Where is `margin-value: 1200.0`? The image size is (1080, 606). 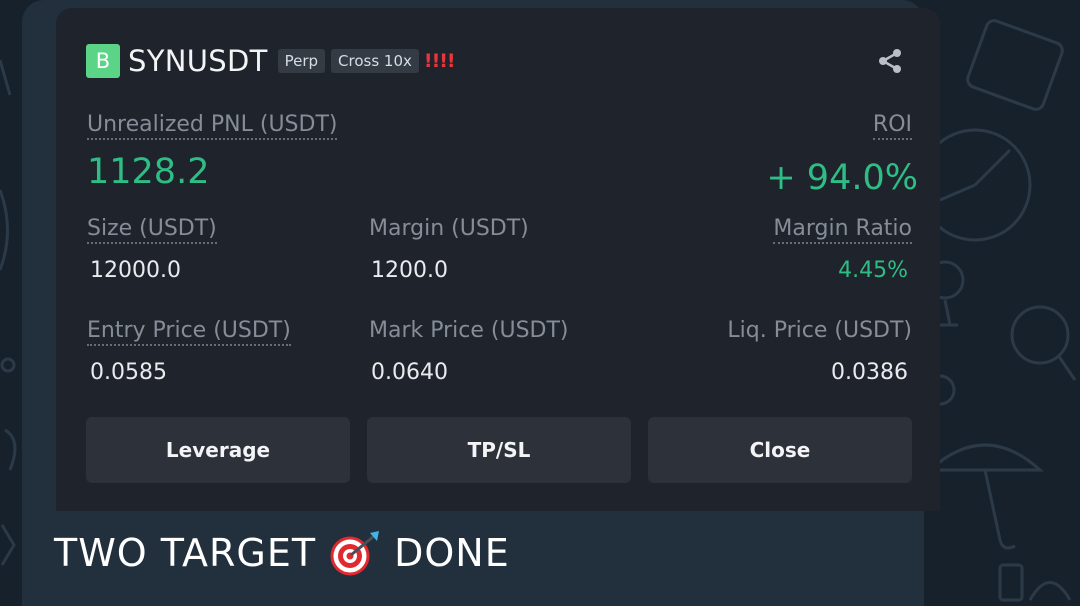
margin-value: 1200.0 is located at coordinates (409, 270).